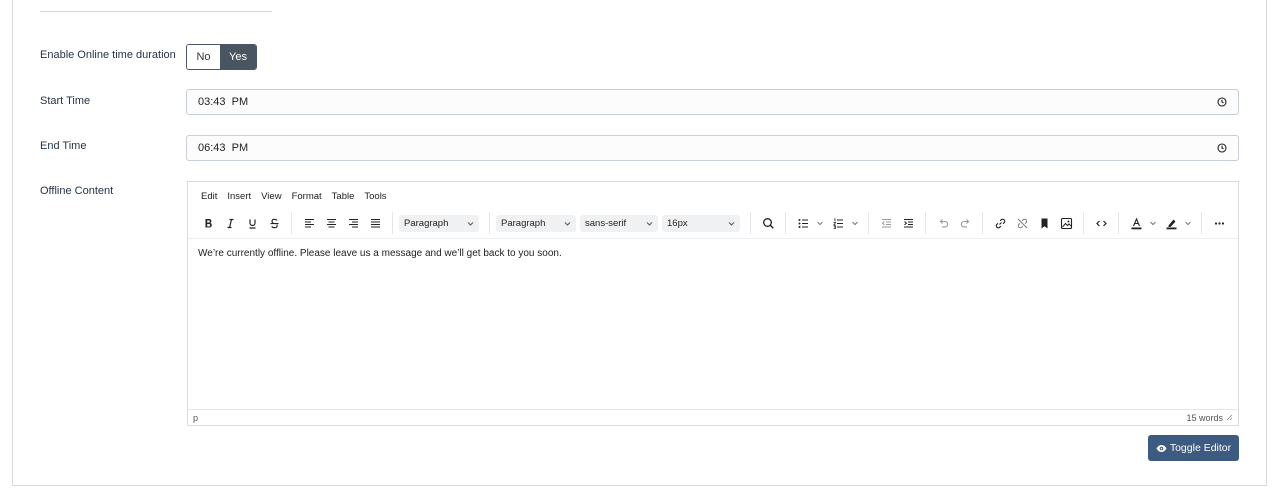  What do you see at coordinates (375, 196) in the screenshot?
I see `menu-tools: Tools` at bounding box center [375, 196].